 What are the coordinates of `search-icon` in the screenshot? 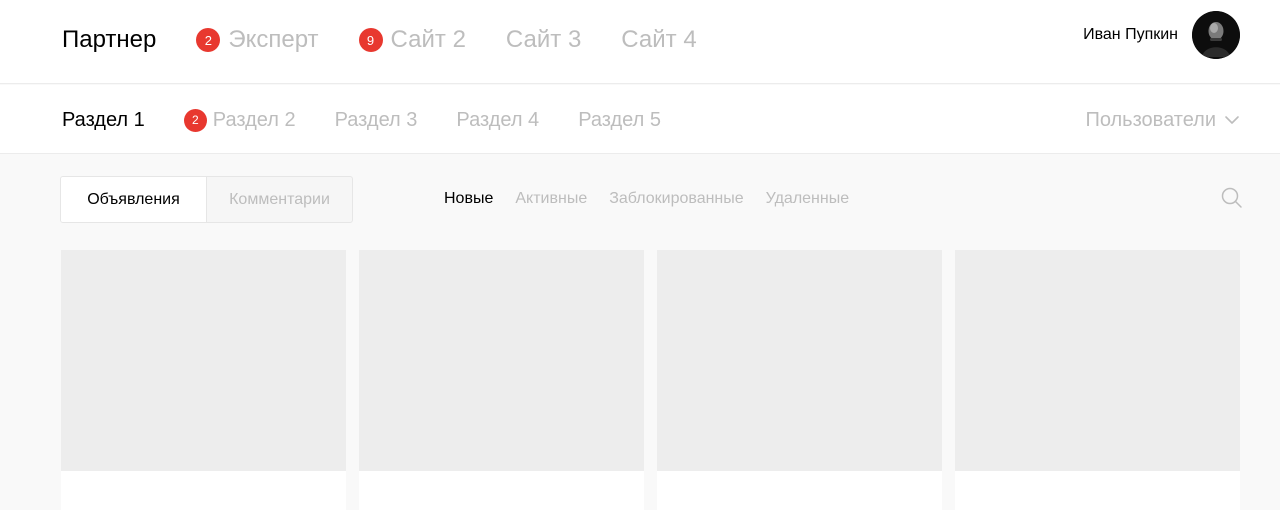 It's located at (1231, 197).